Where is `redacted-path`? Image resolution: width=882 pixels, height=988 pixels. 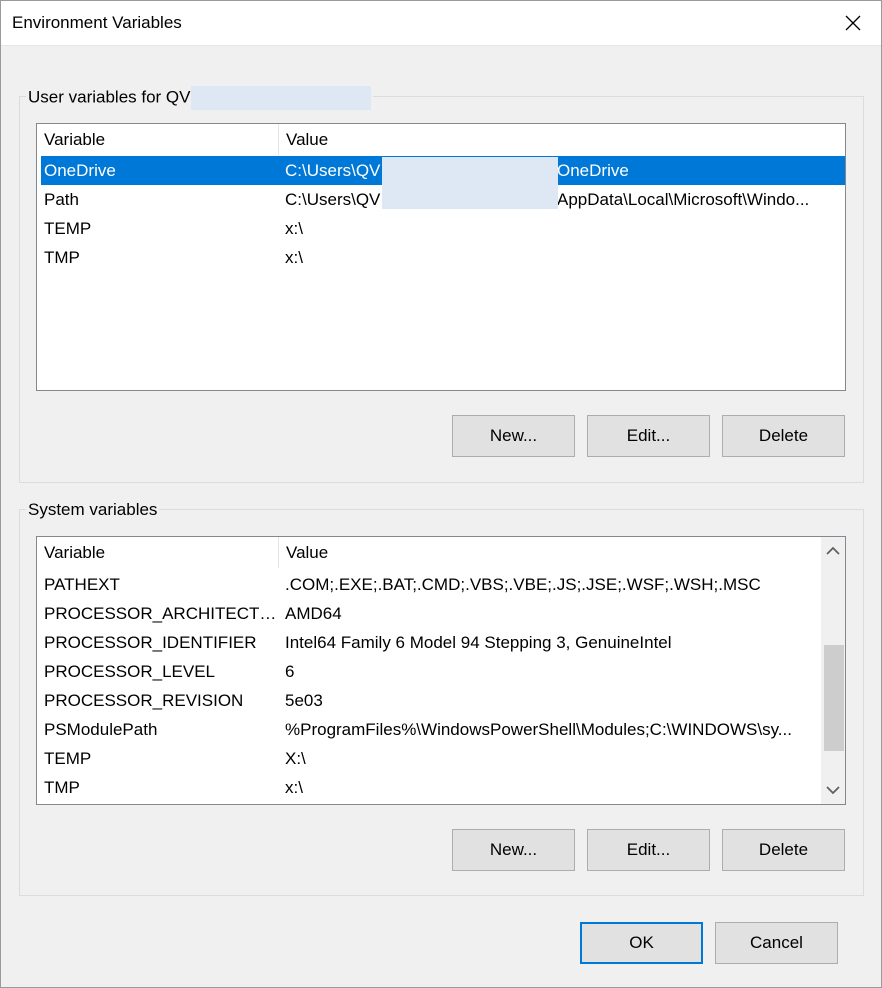 redacted-path is located at coordinates (470, 183).